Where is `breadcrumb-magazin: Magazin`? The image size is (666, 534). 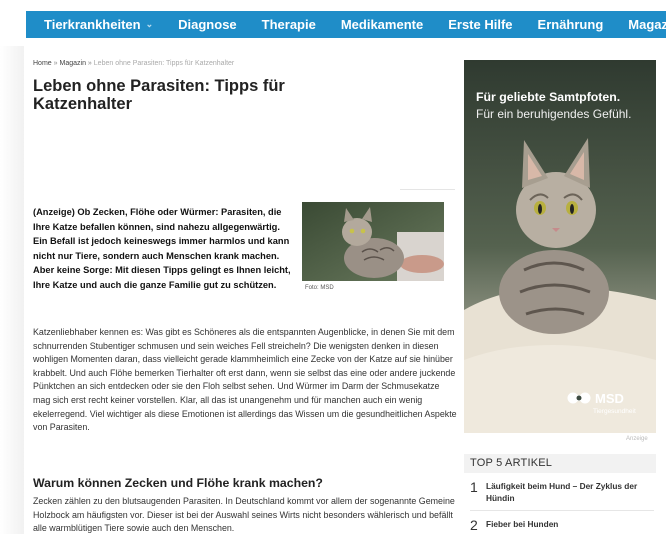
breadcrumb-magazin: Magazin is located at coordinates (73, 63).